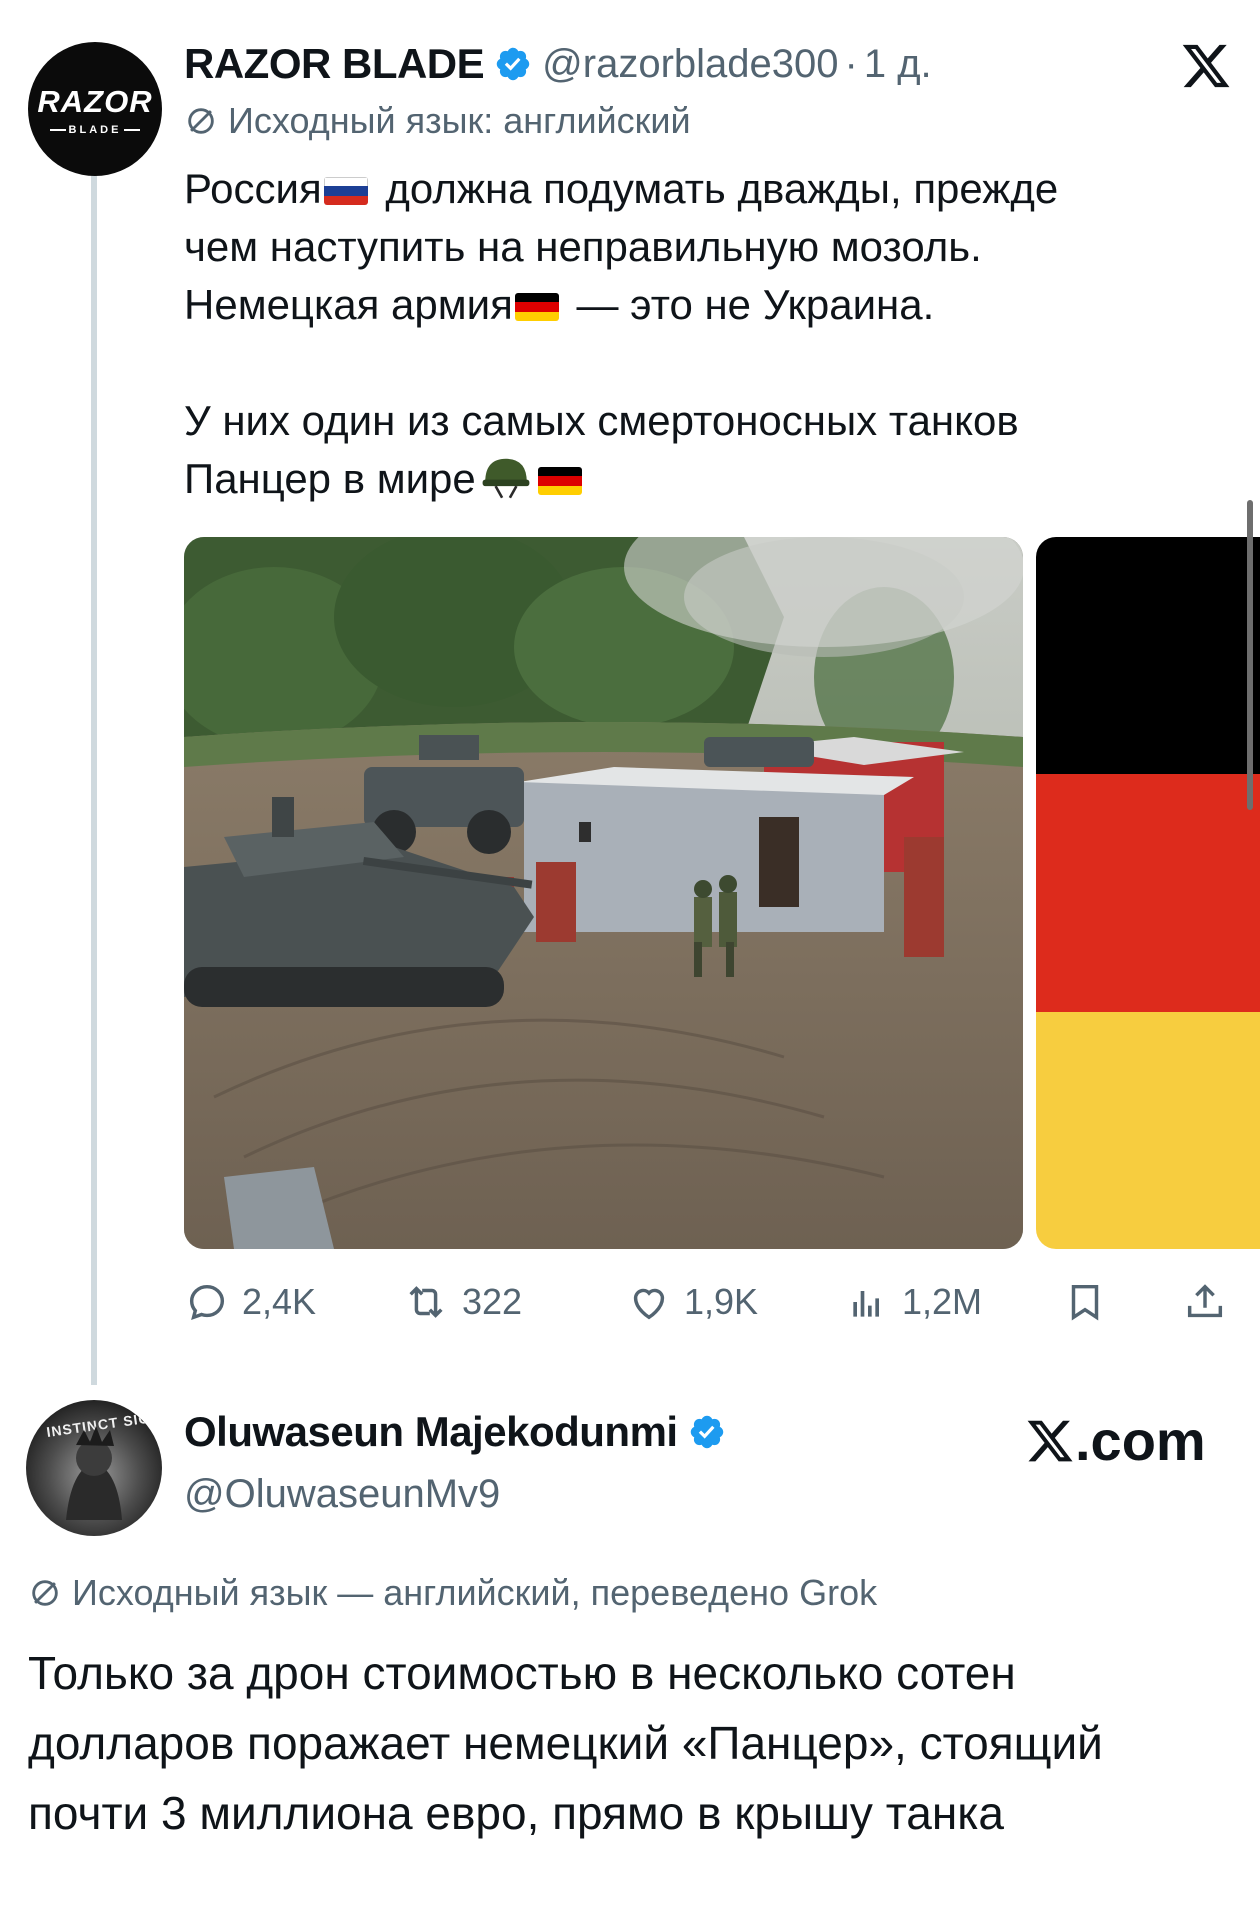  Describe the element at coordinates (207, 1302) in the screenshot. I see `reply-icon` at that location.